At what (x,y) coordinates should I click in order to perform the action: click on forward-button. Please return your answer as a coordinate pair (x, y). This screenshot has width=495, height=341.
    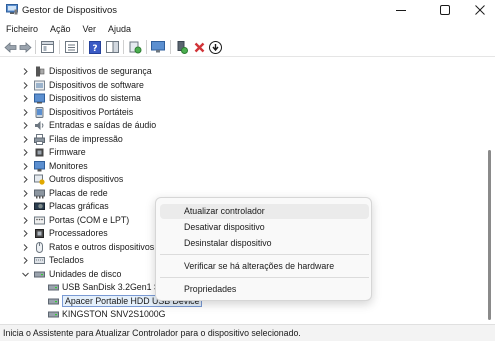
    Looking at the image, I should click on (25, 47).